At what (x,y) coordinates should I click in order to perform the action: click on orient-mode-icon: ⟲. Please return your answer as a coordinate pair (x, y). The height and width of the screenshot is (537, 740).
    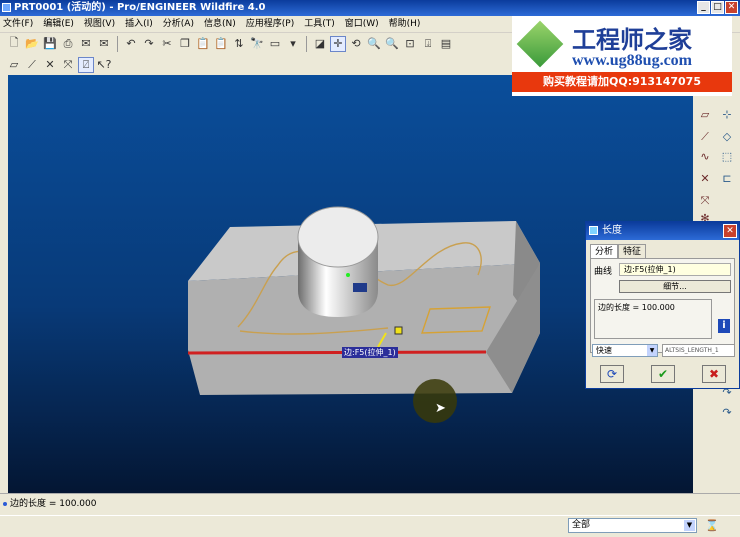
    Looking at the image, I should click on (356, 44).